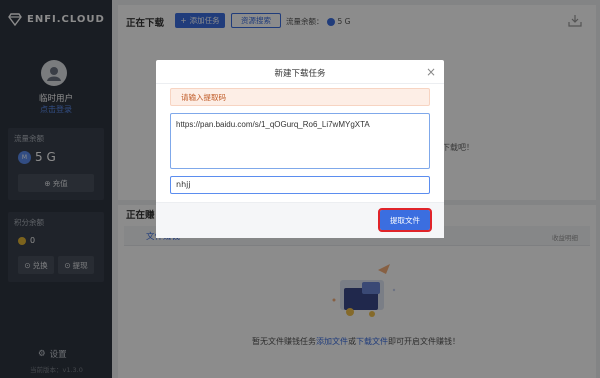  I want to click on extract-code-input: nhjj, so click(300, 185).